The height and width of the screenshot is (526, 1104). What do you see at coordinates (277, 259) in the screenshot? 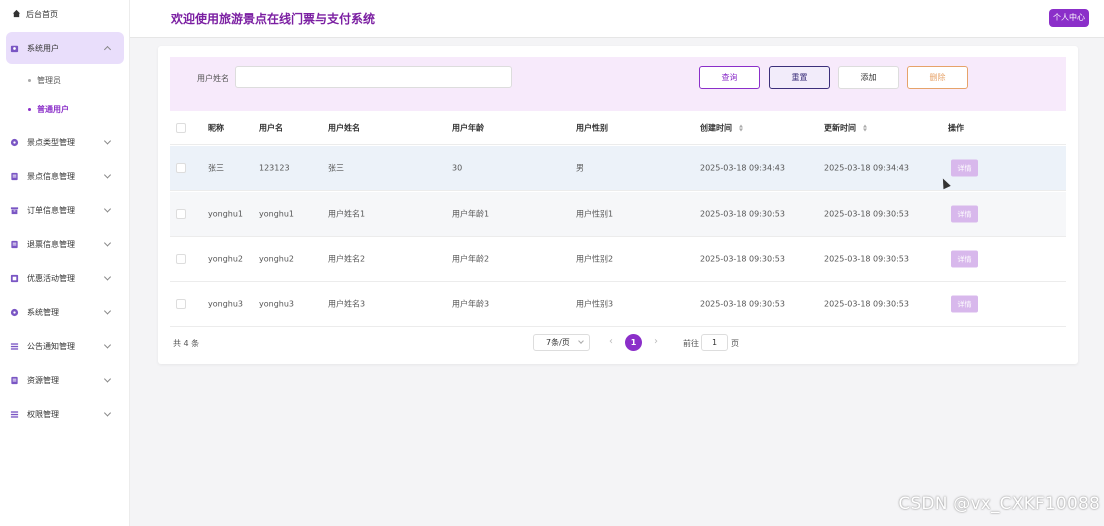
I see `cell-username: yonghu2` at bounding box center [277, 259].